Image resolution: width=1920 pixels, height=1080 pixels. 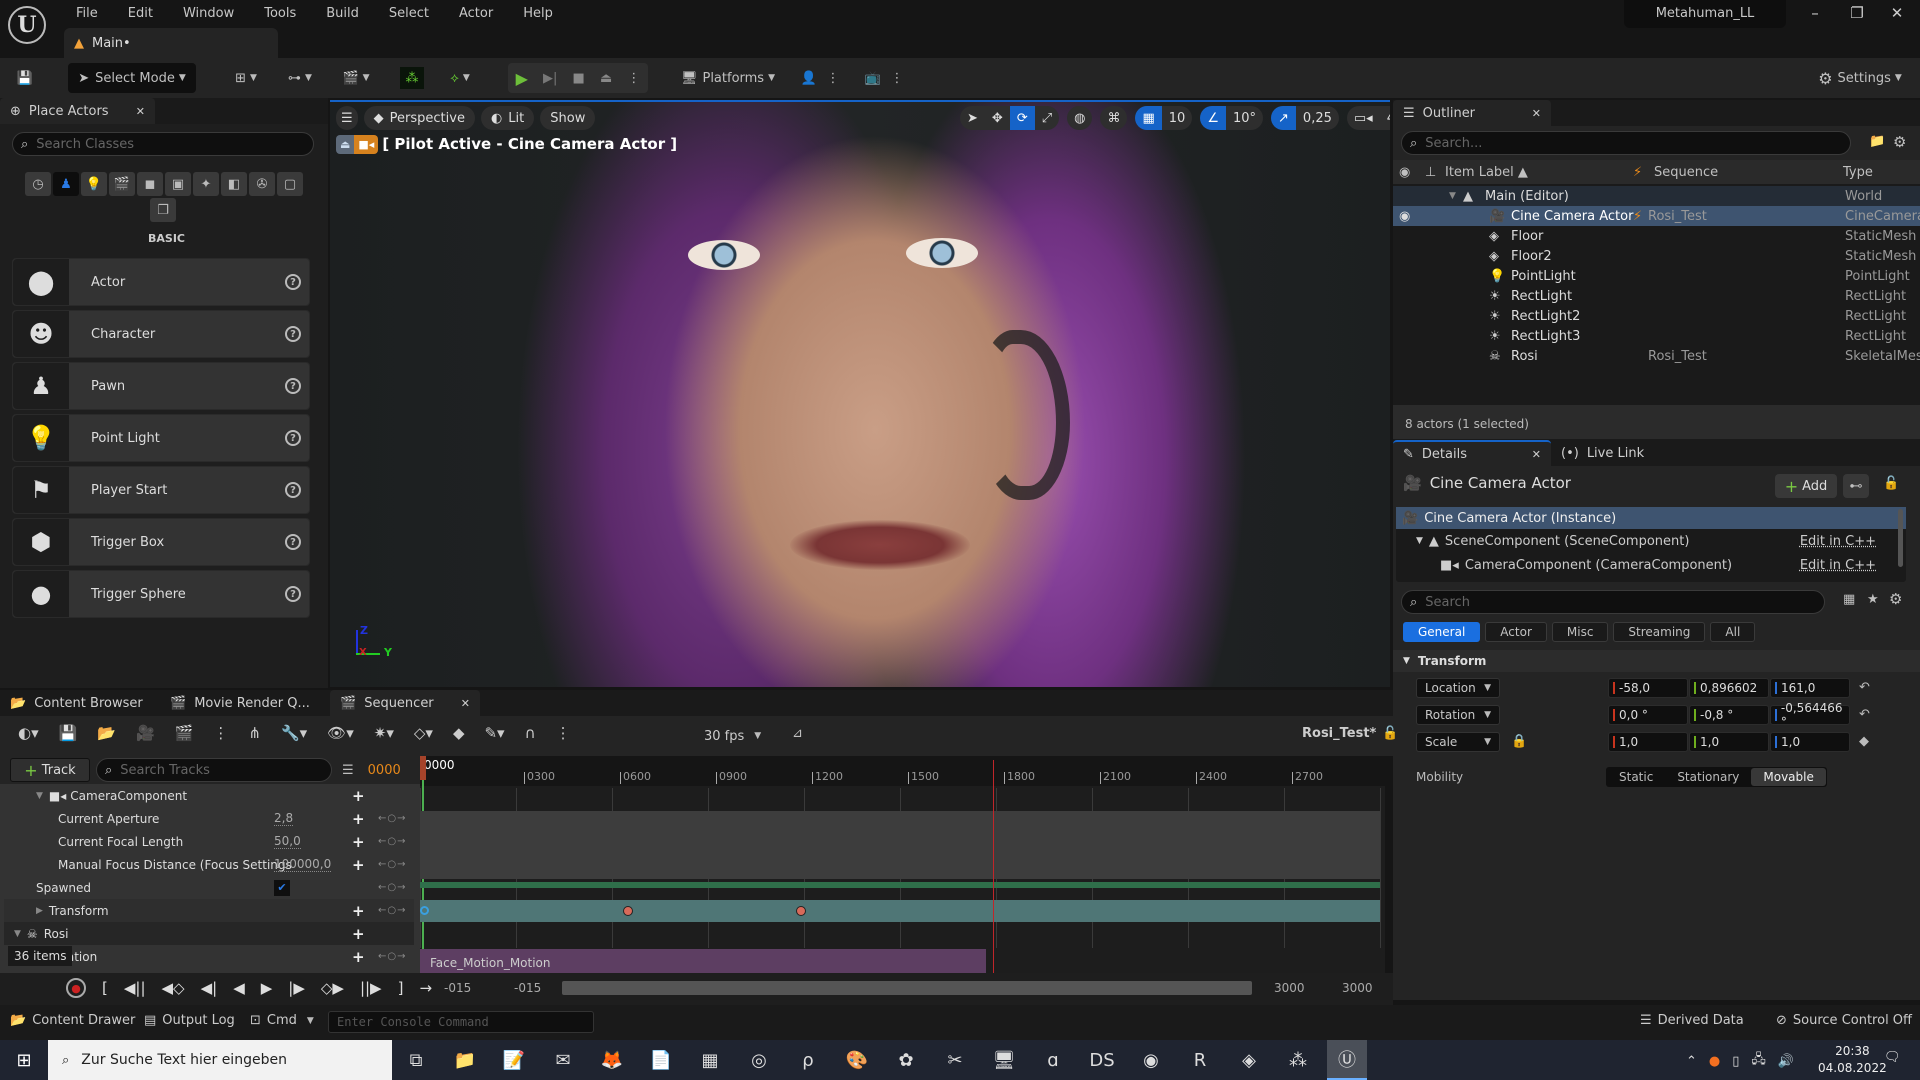 What do you see at coordinates (135, 988) in the screenshot?
I see `previous-frame-icon: ◀||` at bounding box center [135, 988].